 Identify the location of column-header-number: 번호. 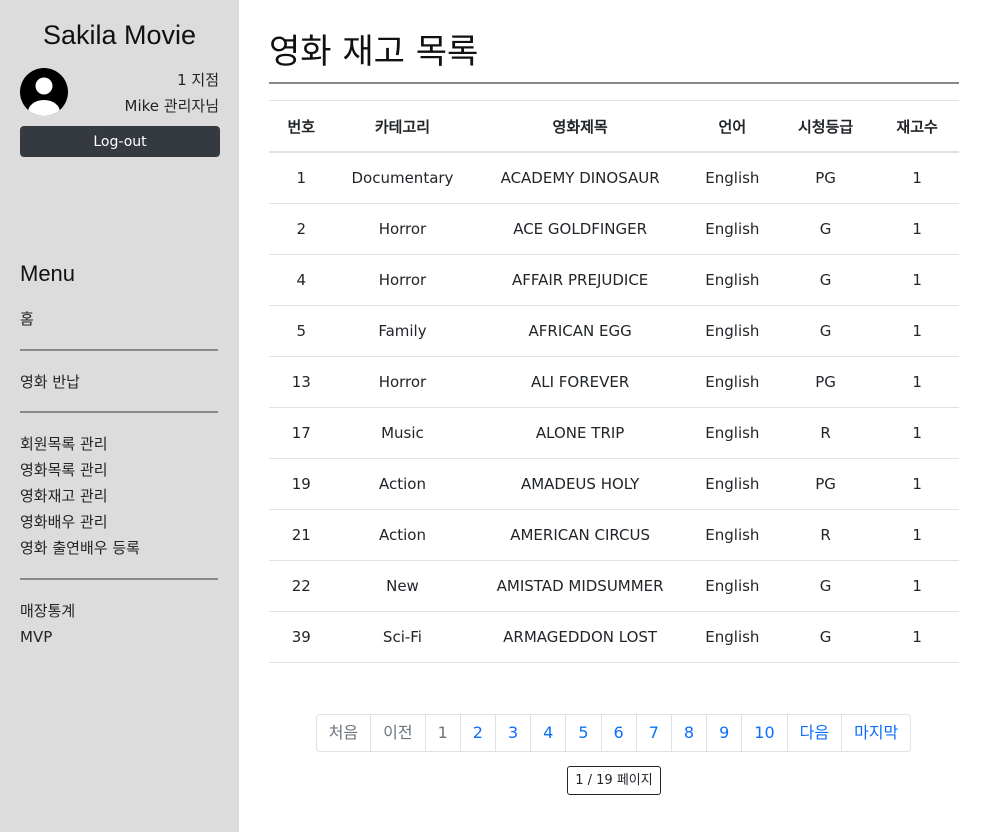
(301, 126).